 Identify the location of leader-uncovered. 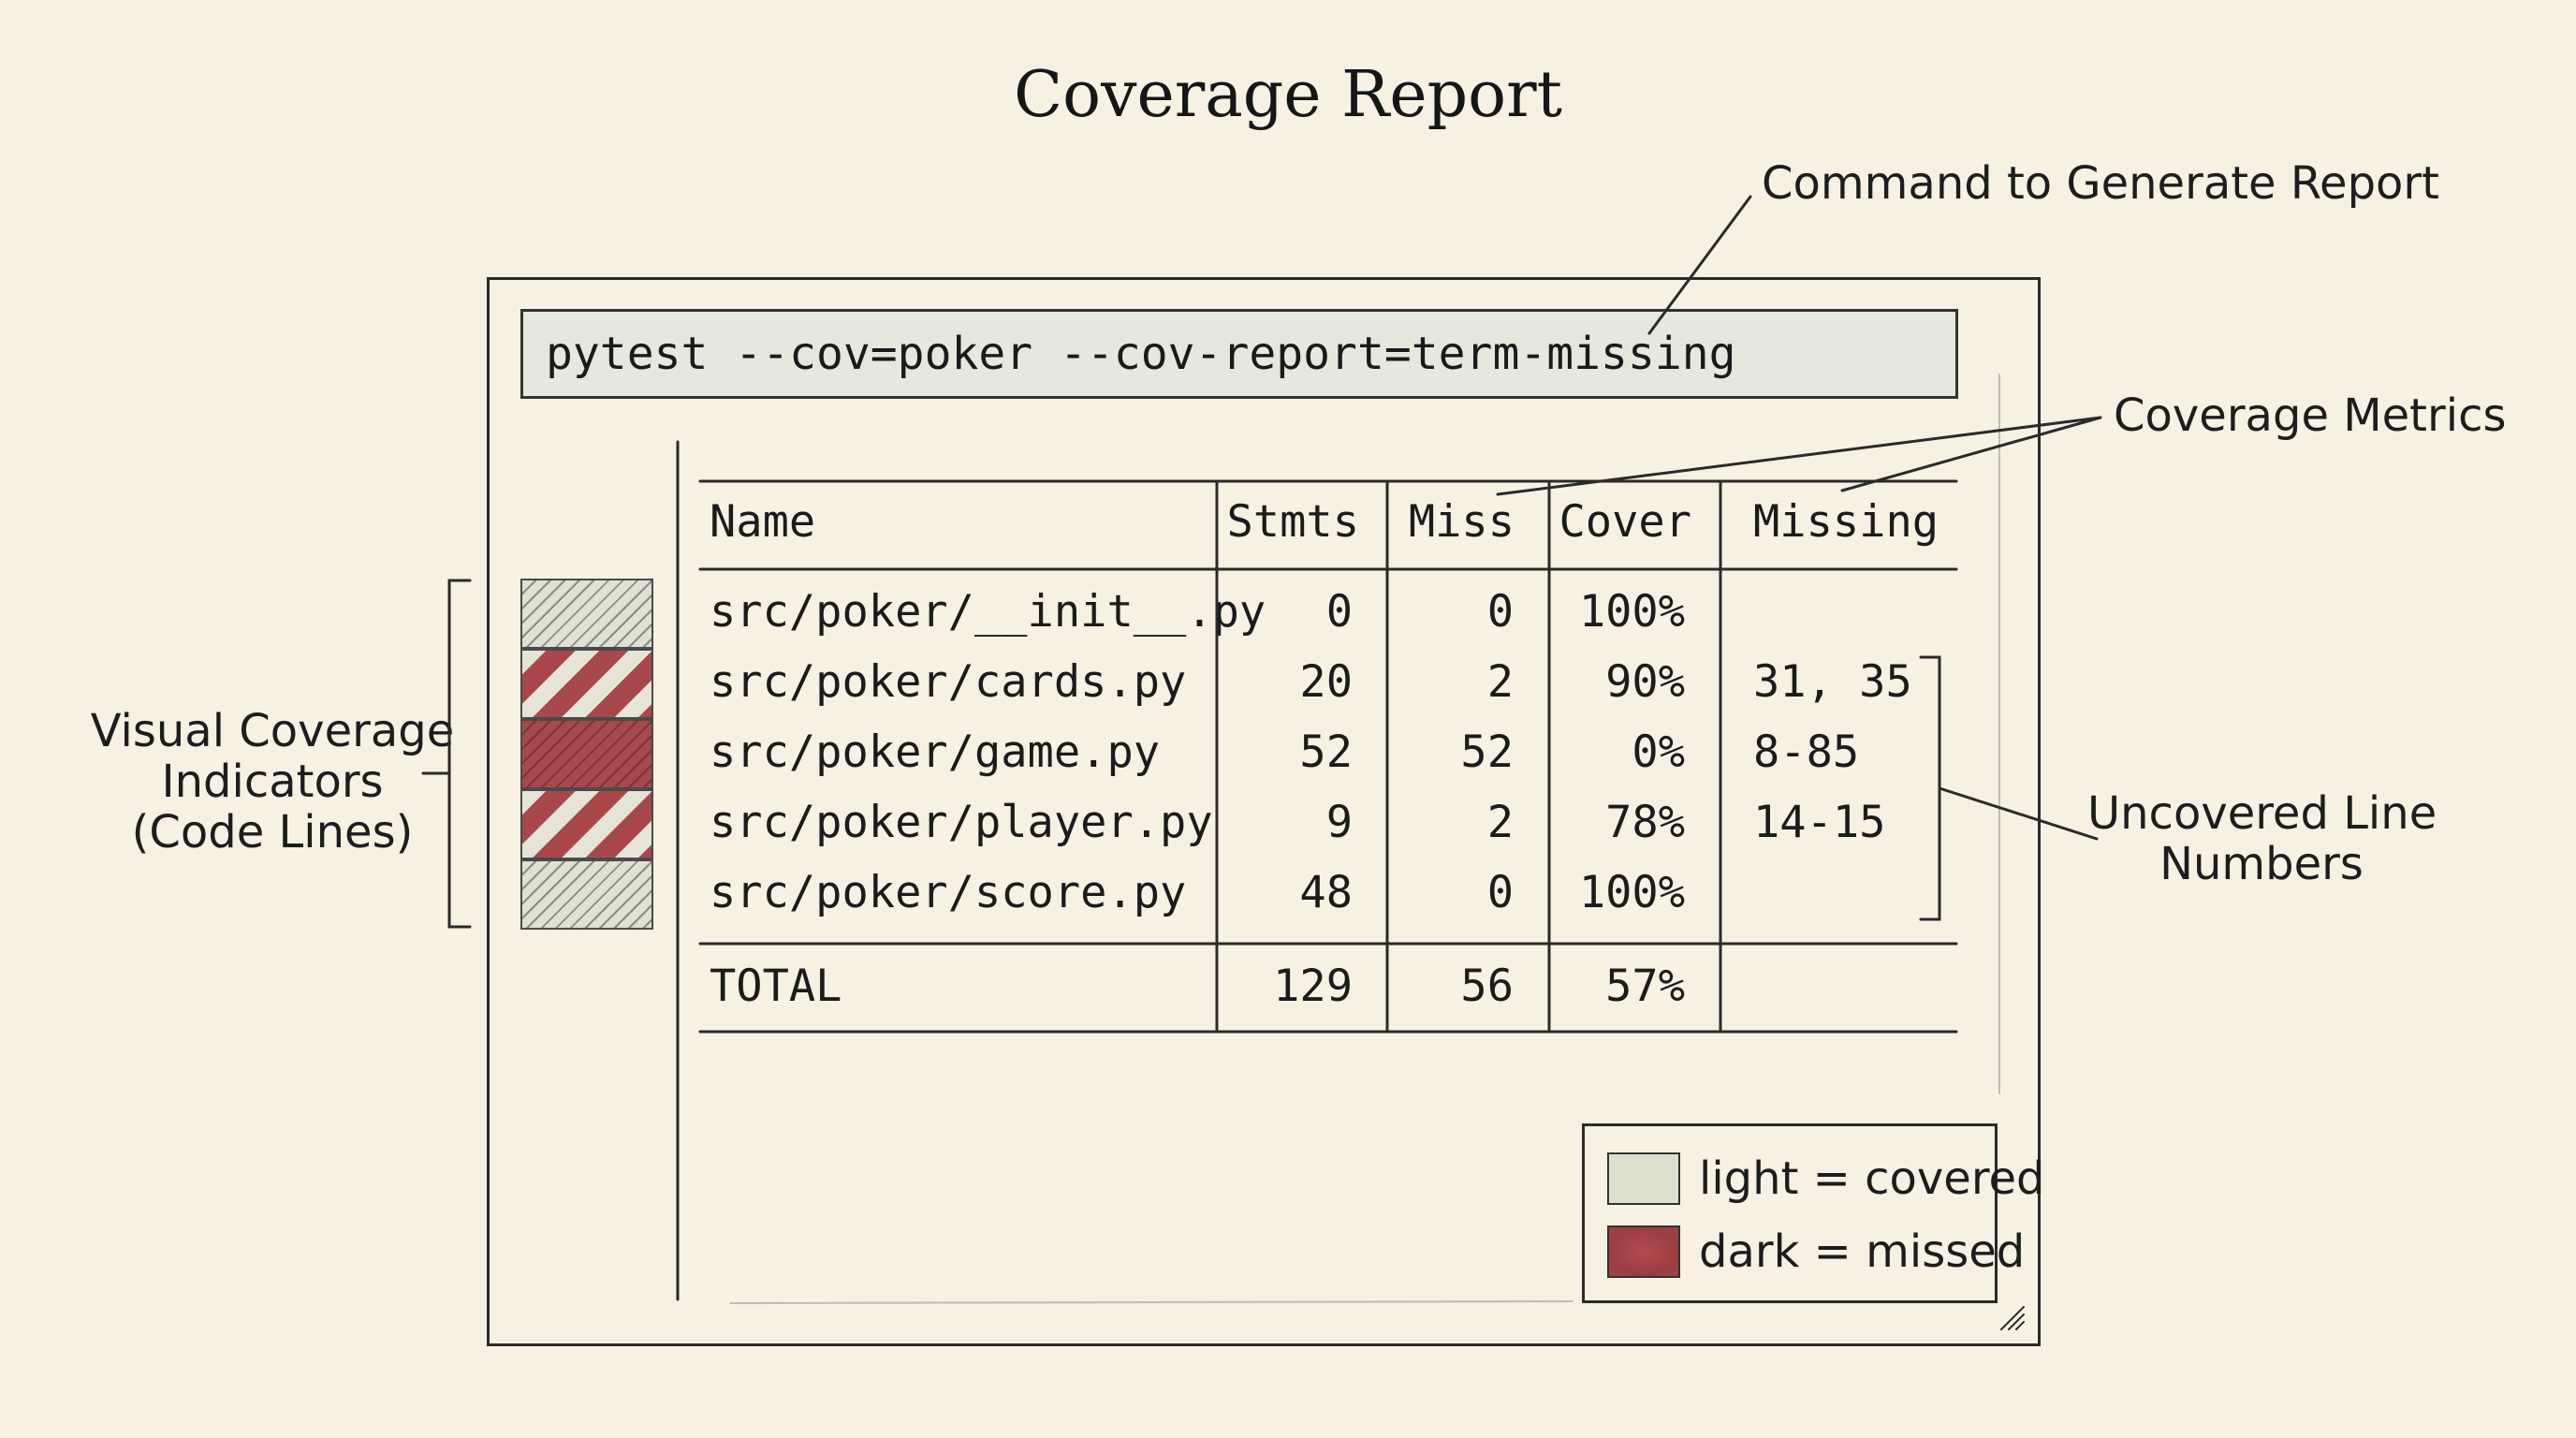
(2018, 813).